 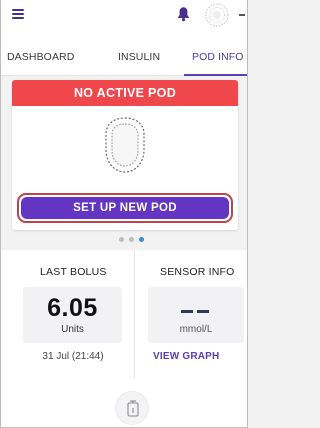 What do you see at coordinates (215, 75) in the screenshot?
I see `active-tab-indicator` at bounding box center [215, 75].